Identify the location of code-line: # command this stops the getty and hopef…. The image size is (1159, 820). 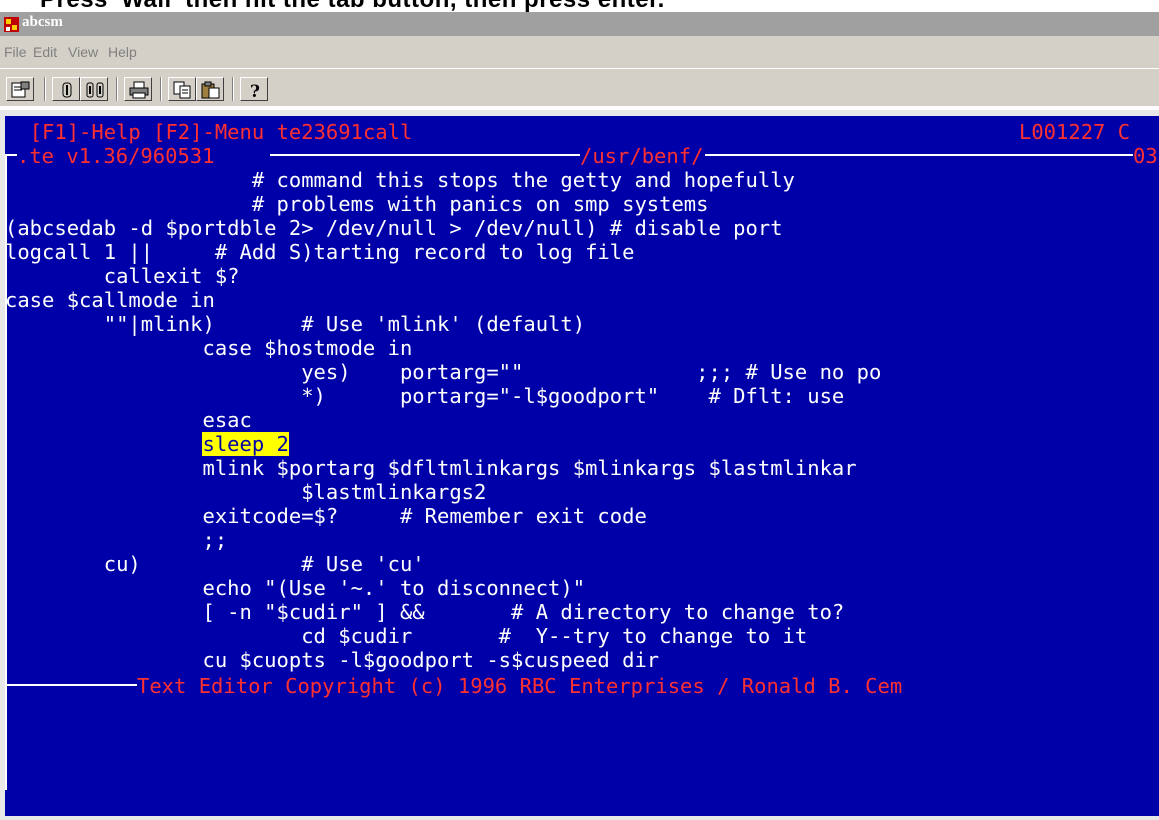
(400, 180).